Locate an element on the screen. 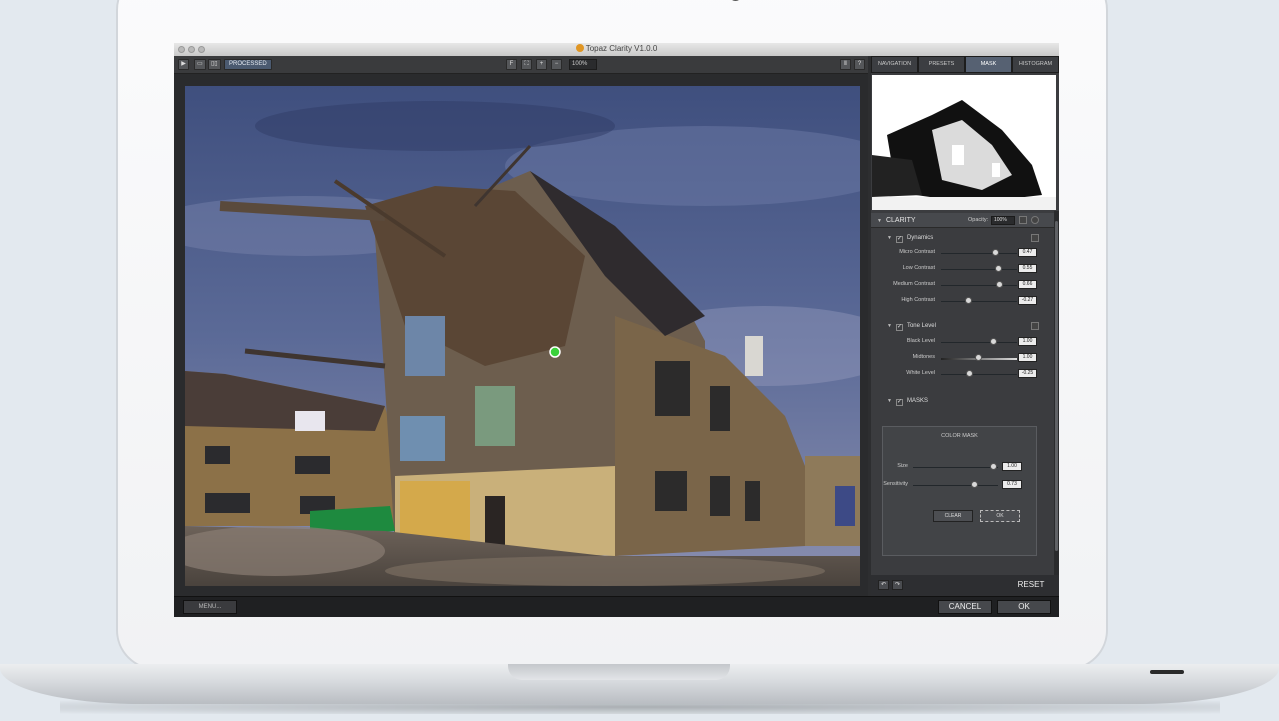 This screenshot has width=1279, height=721. slider-label: Size is located at coordinates (902, 466).